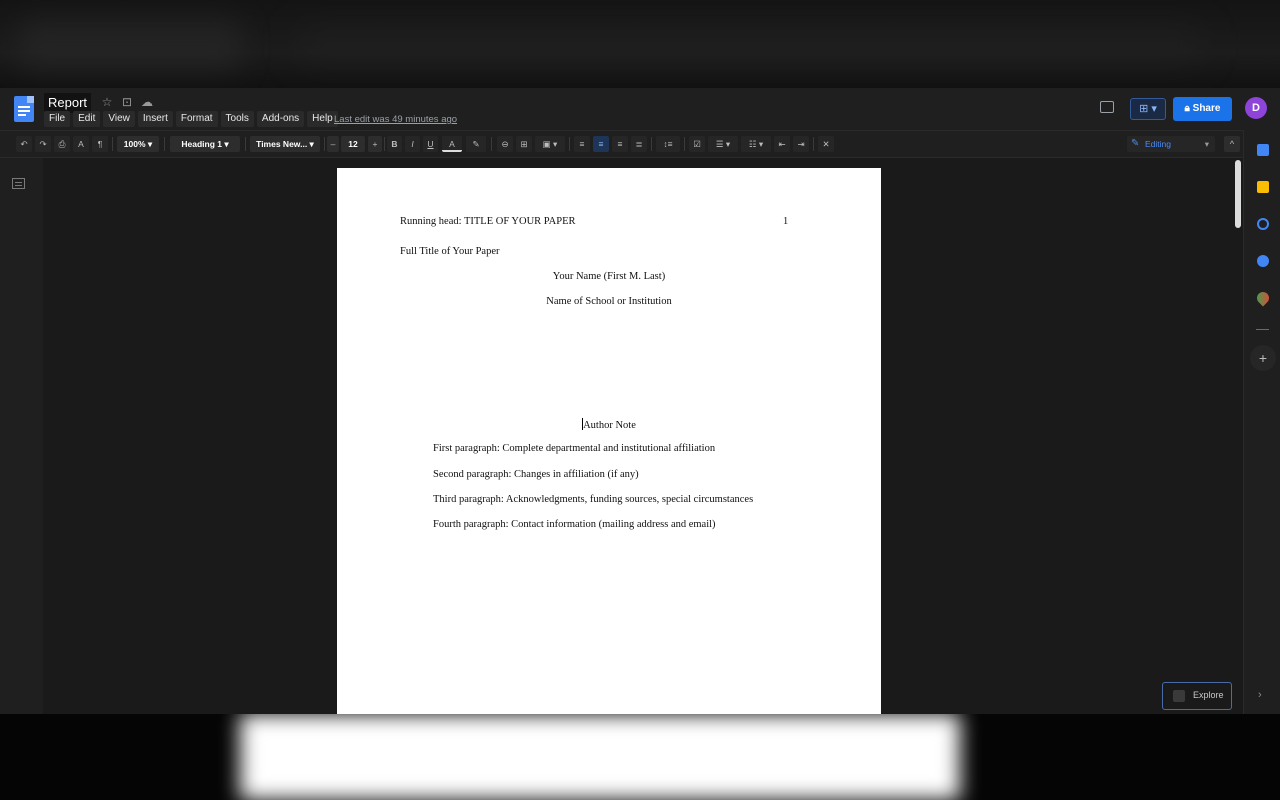 The height and width of the screenshot is (800, 1280). What do you see at coordinates (488, 221) in the screenshot?
I see `running-head: Running head: TITLE OF YOUR PAPER` at bounding box center [488, 221].